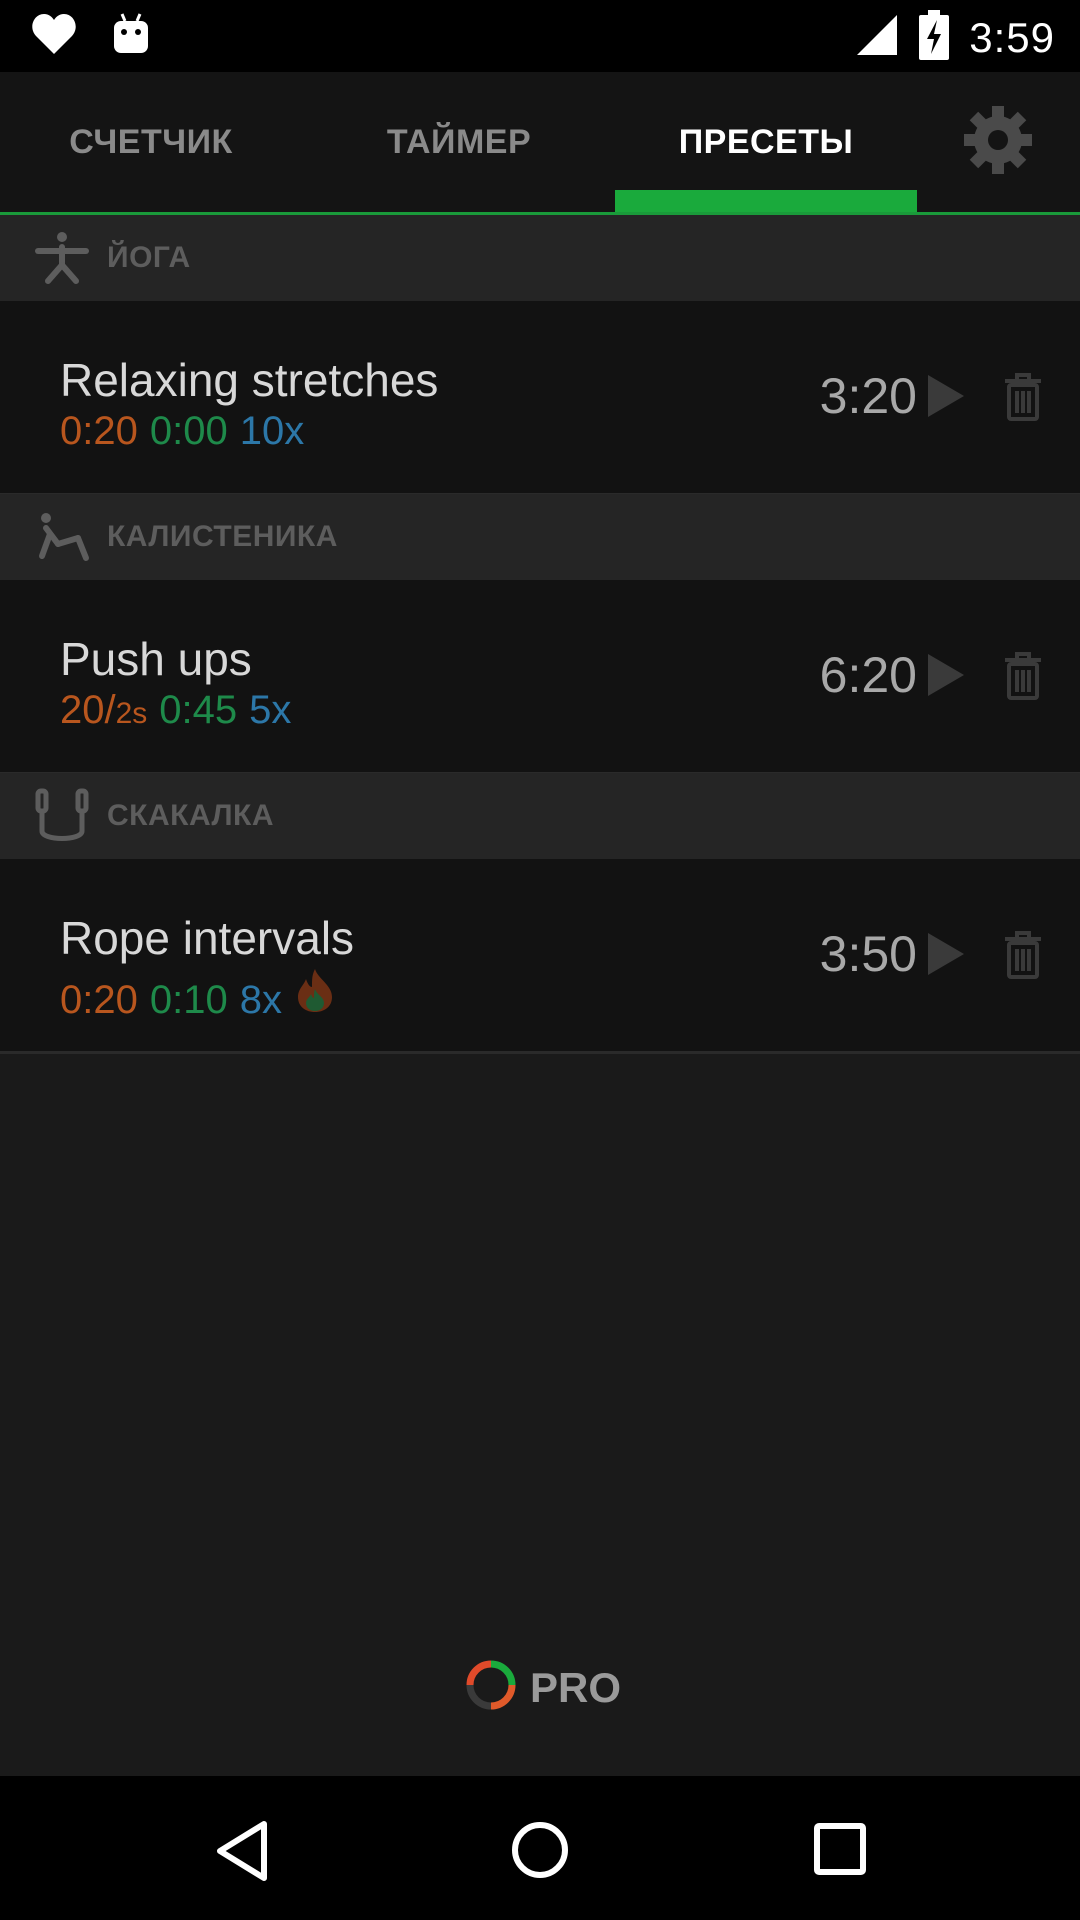  I want to click on android-icon, so click(131, 36).